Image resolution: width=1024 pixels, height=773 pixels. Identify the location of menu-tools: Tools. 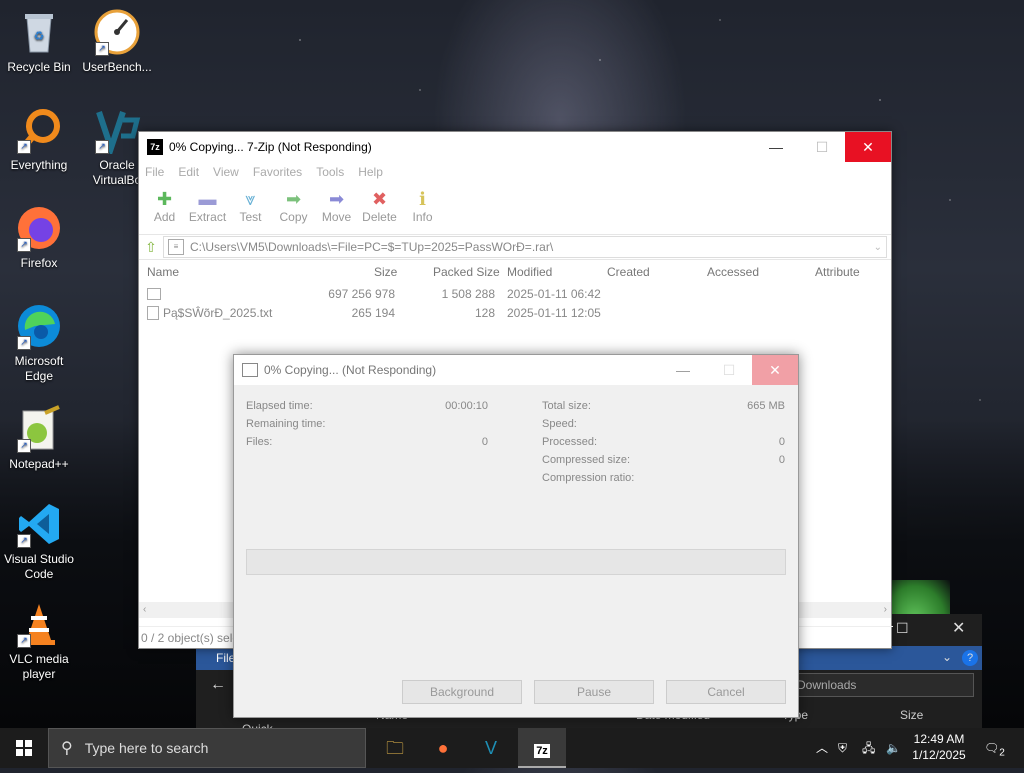
(330, 172).